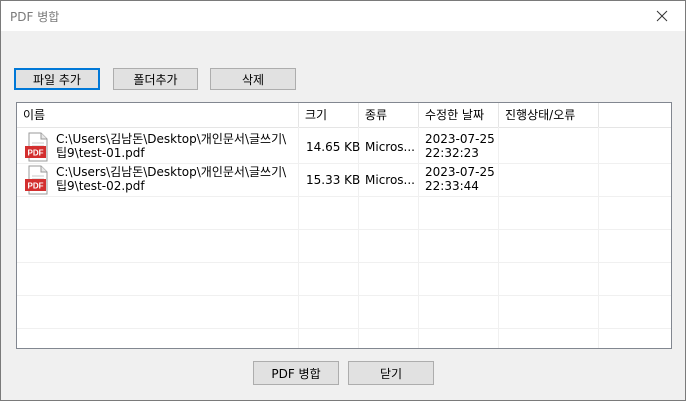  I want to click on file-modified: 2023-07-25 22:32:23, so click(460, 146).